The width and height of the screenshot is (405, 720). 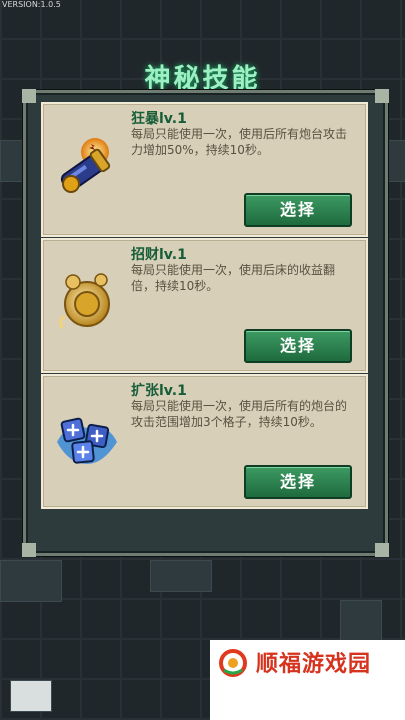 What do you see at coordinates (159, 391) in the screenshot?
I see `skill-name: 扩张lv.1` at bounding box center [159, 391].